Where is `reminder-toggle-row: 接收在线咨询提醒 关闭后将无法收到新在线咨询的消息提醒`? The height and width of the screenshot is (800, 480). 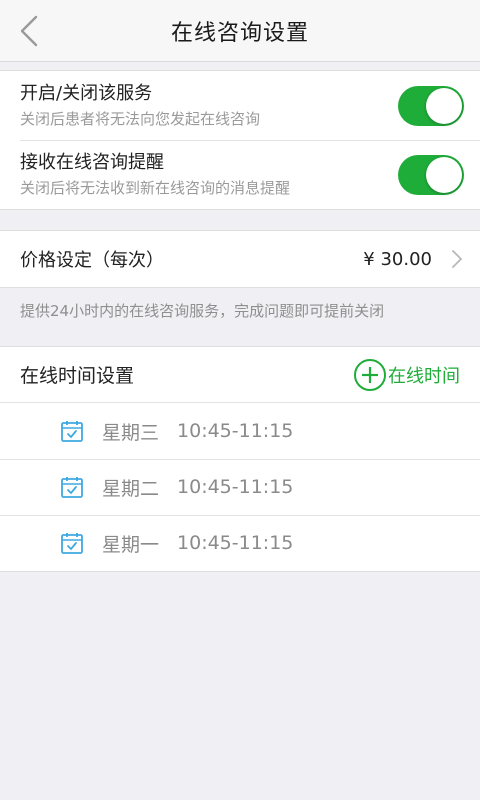 reminder-toggle-row: 接收在线咨询提醒 关闭后将无法收到新在线咨询的消息提醒 is located at coordinates (240, 174).